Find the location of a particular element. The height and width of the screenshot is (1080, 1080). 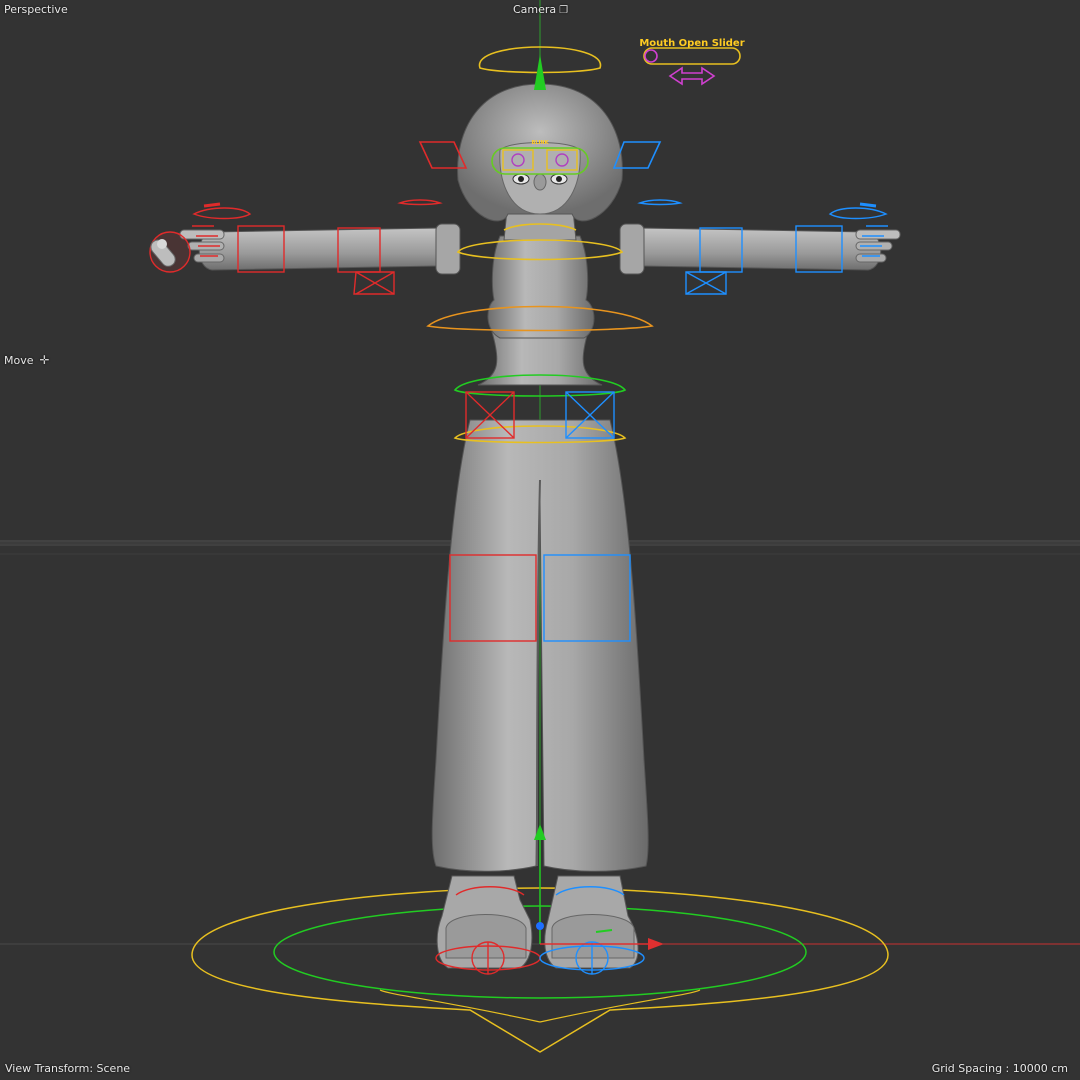

camera-label: Camera is located at coordinates (535, 9).